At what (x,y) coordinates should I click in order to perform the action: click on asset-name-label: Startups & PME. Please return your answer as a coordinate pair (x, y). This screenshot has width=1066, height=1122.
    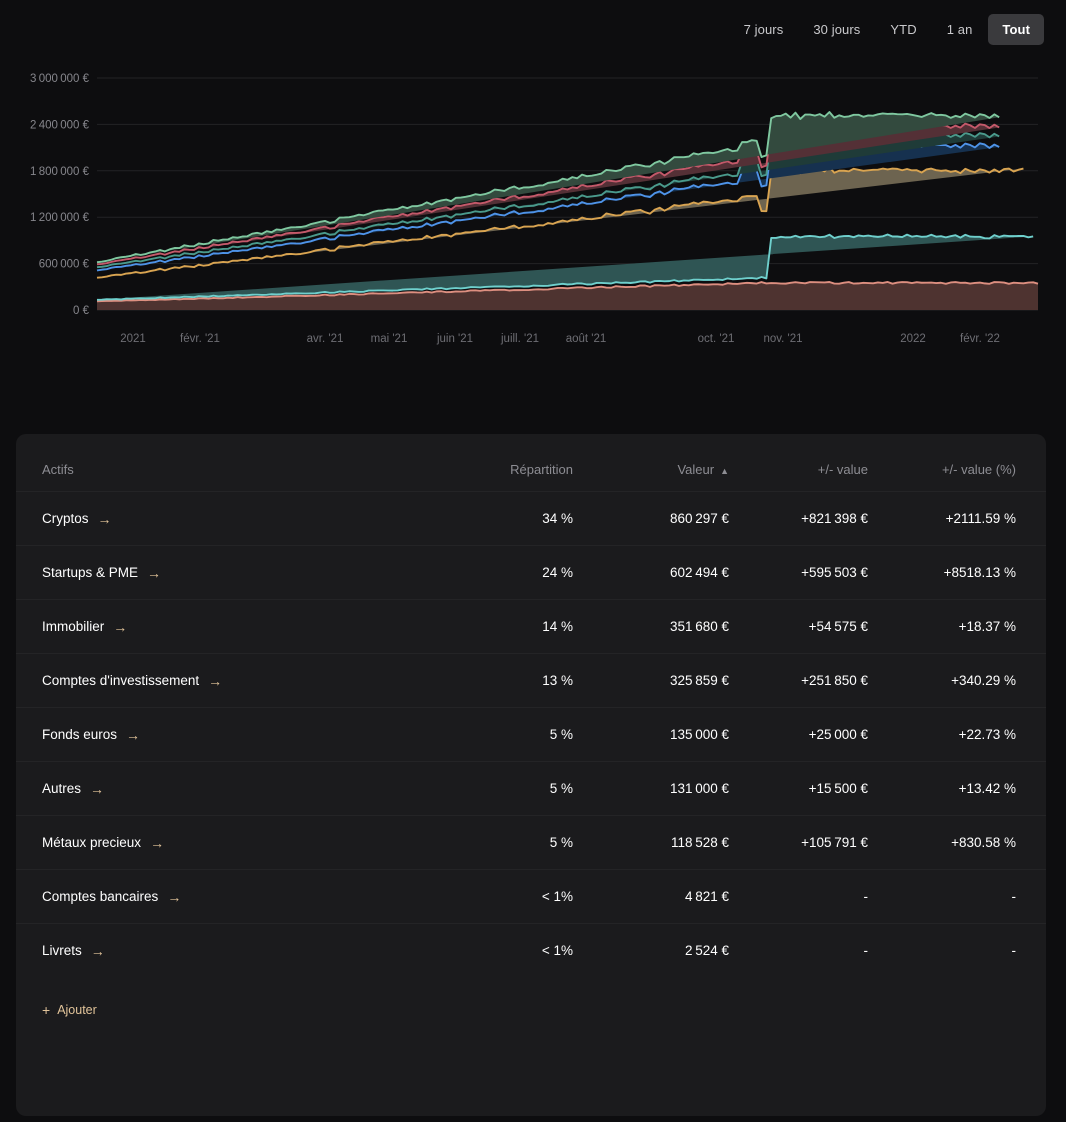
    Looking at the image, I should click on (90, 572).